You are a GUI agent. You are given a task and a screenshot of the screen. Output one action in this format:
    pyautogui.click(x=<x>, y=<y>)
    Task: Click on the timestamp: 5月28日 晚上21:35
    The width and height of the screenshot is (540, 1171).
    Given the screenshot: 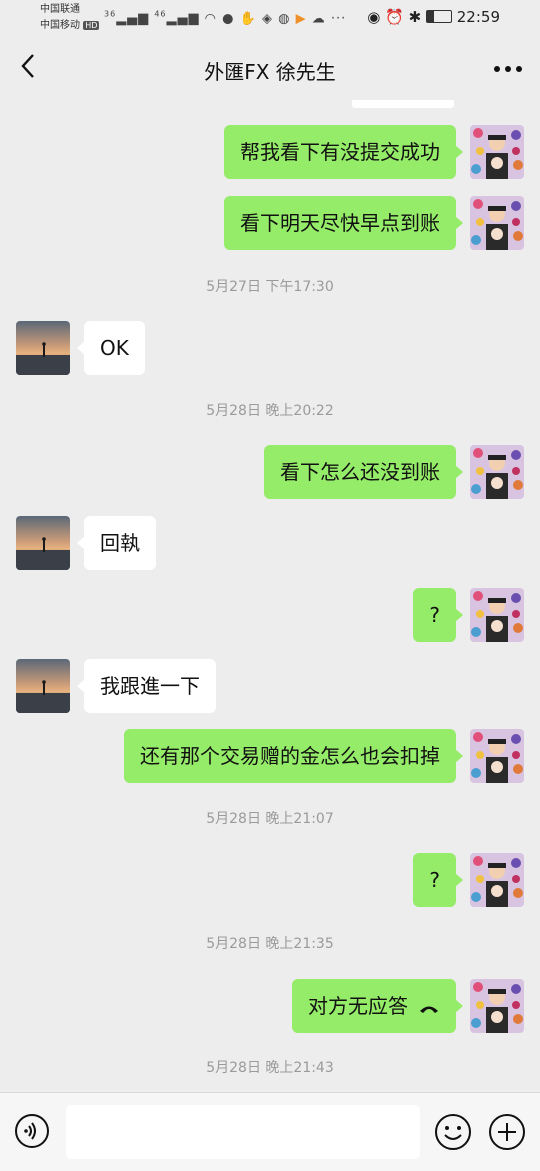 What is the action you would take?
    pyautogui.click(x=270, y=944)
    